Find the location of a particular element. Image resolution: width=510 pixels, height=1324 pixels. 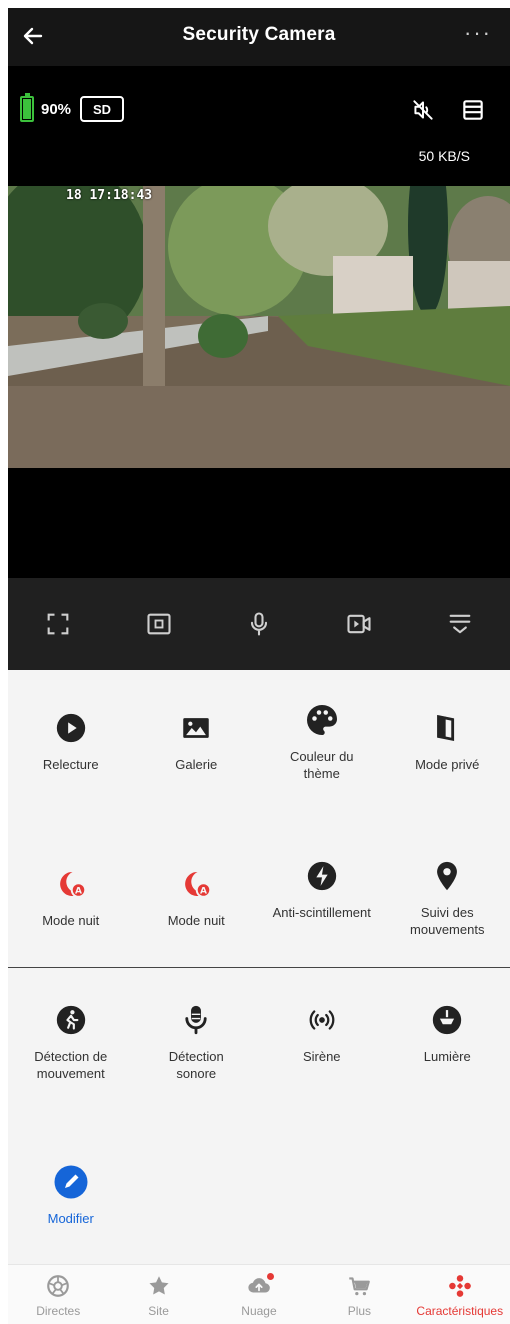

more-menu-button: ··· is located at coordinates (478, 33).